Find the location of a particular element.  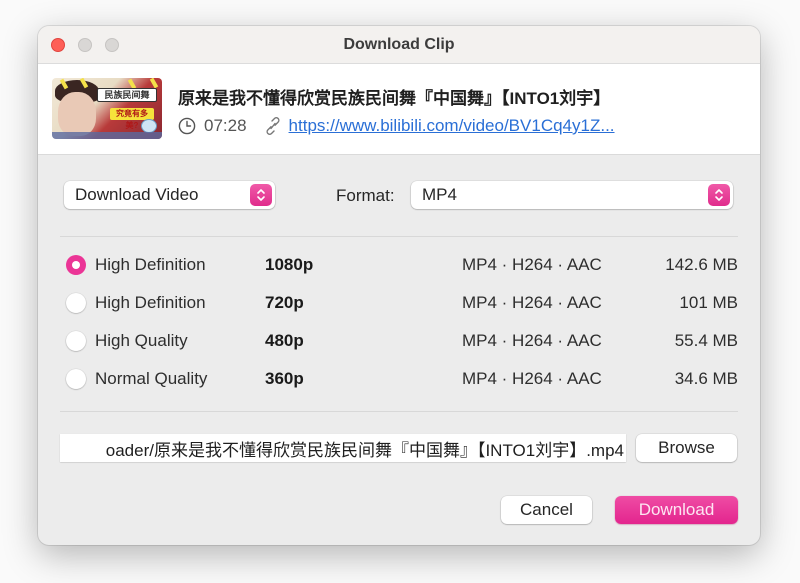

format-popup: MP4 is located at coordinates (572, 195).